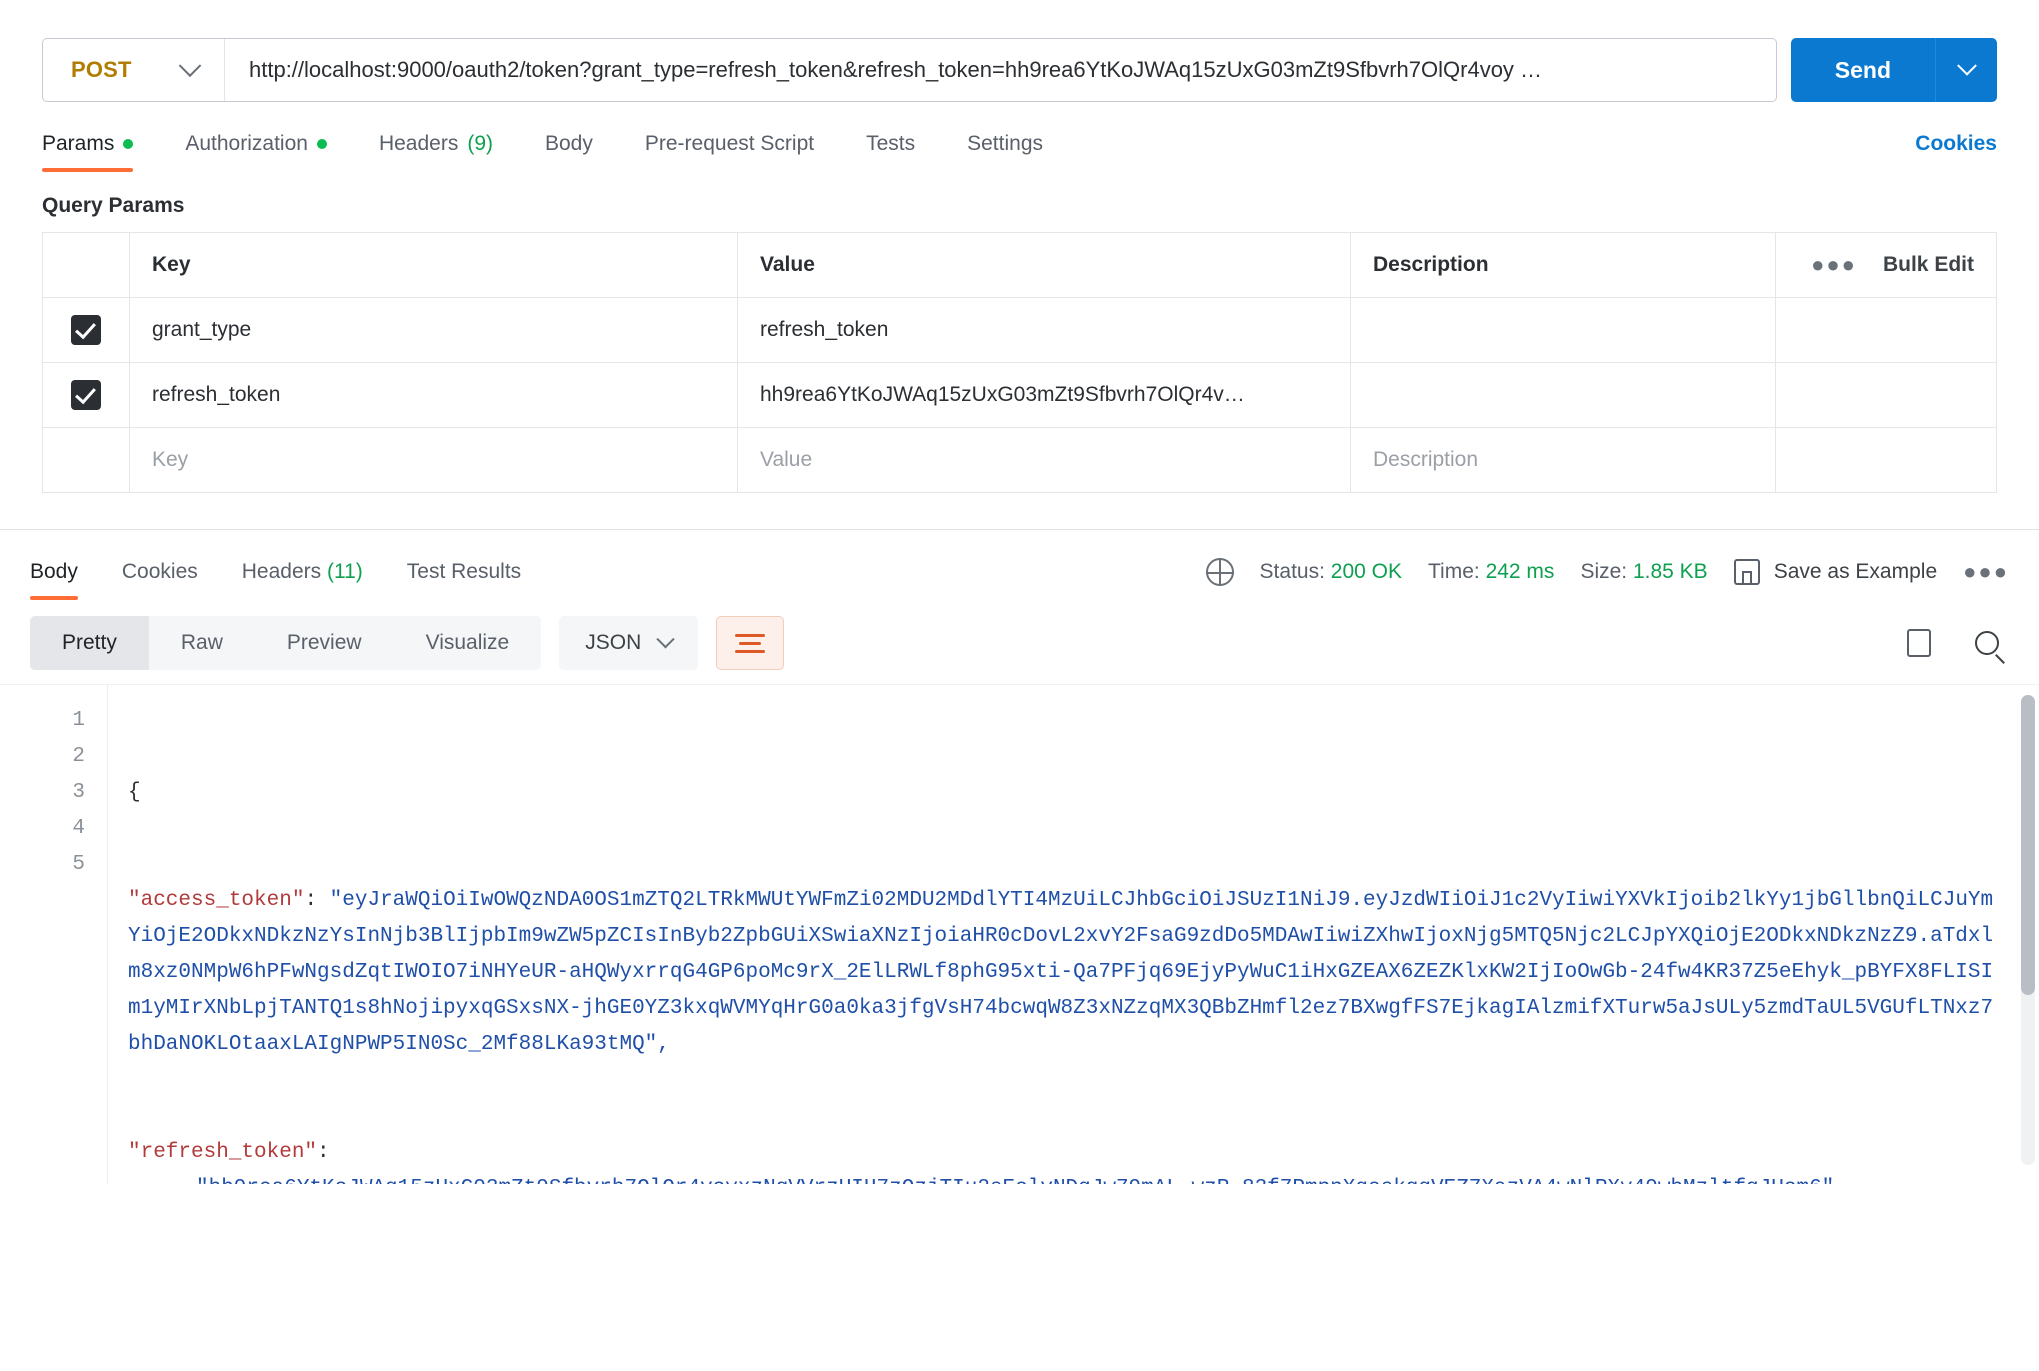  I want to click on response-tab-headers: Headers (11), so click(302, 580).